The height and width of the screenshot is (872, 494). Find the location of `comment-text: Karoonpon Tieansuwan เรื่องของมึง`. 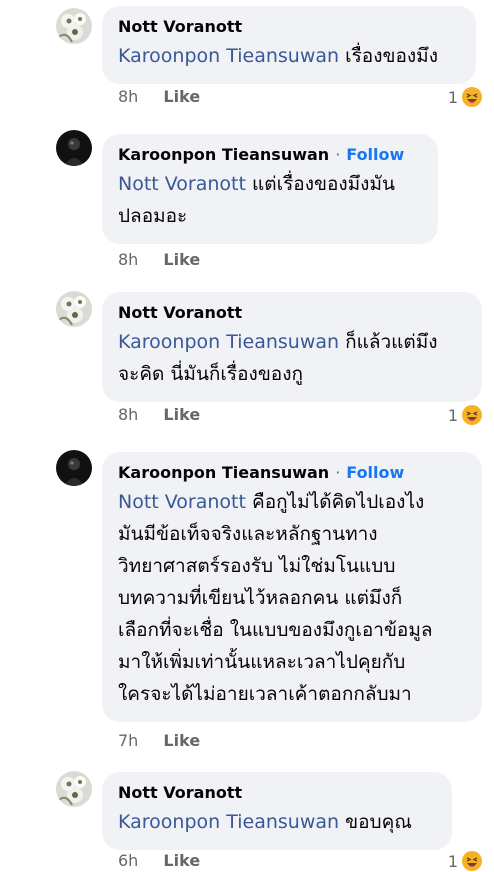

comment-text: Karoonpon Tieansuwan เรื่องของมึง is located at coordinates (289, 56).